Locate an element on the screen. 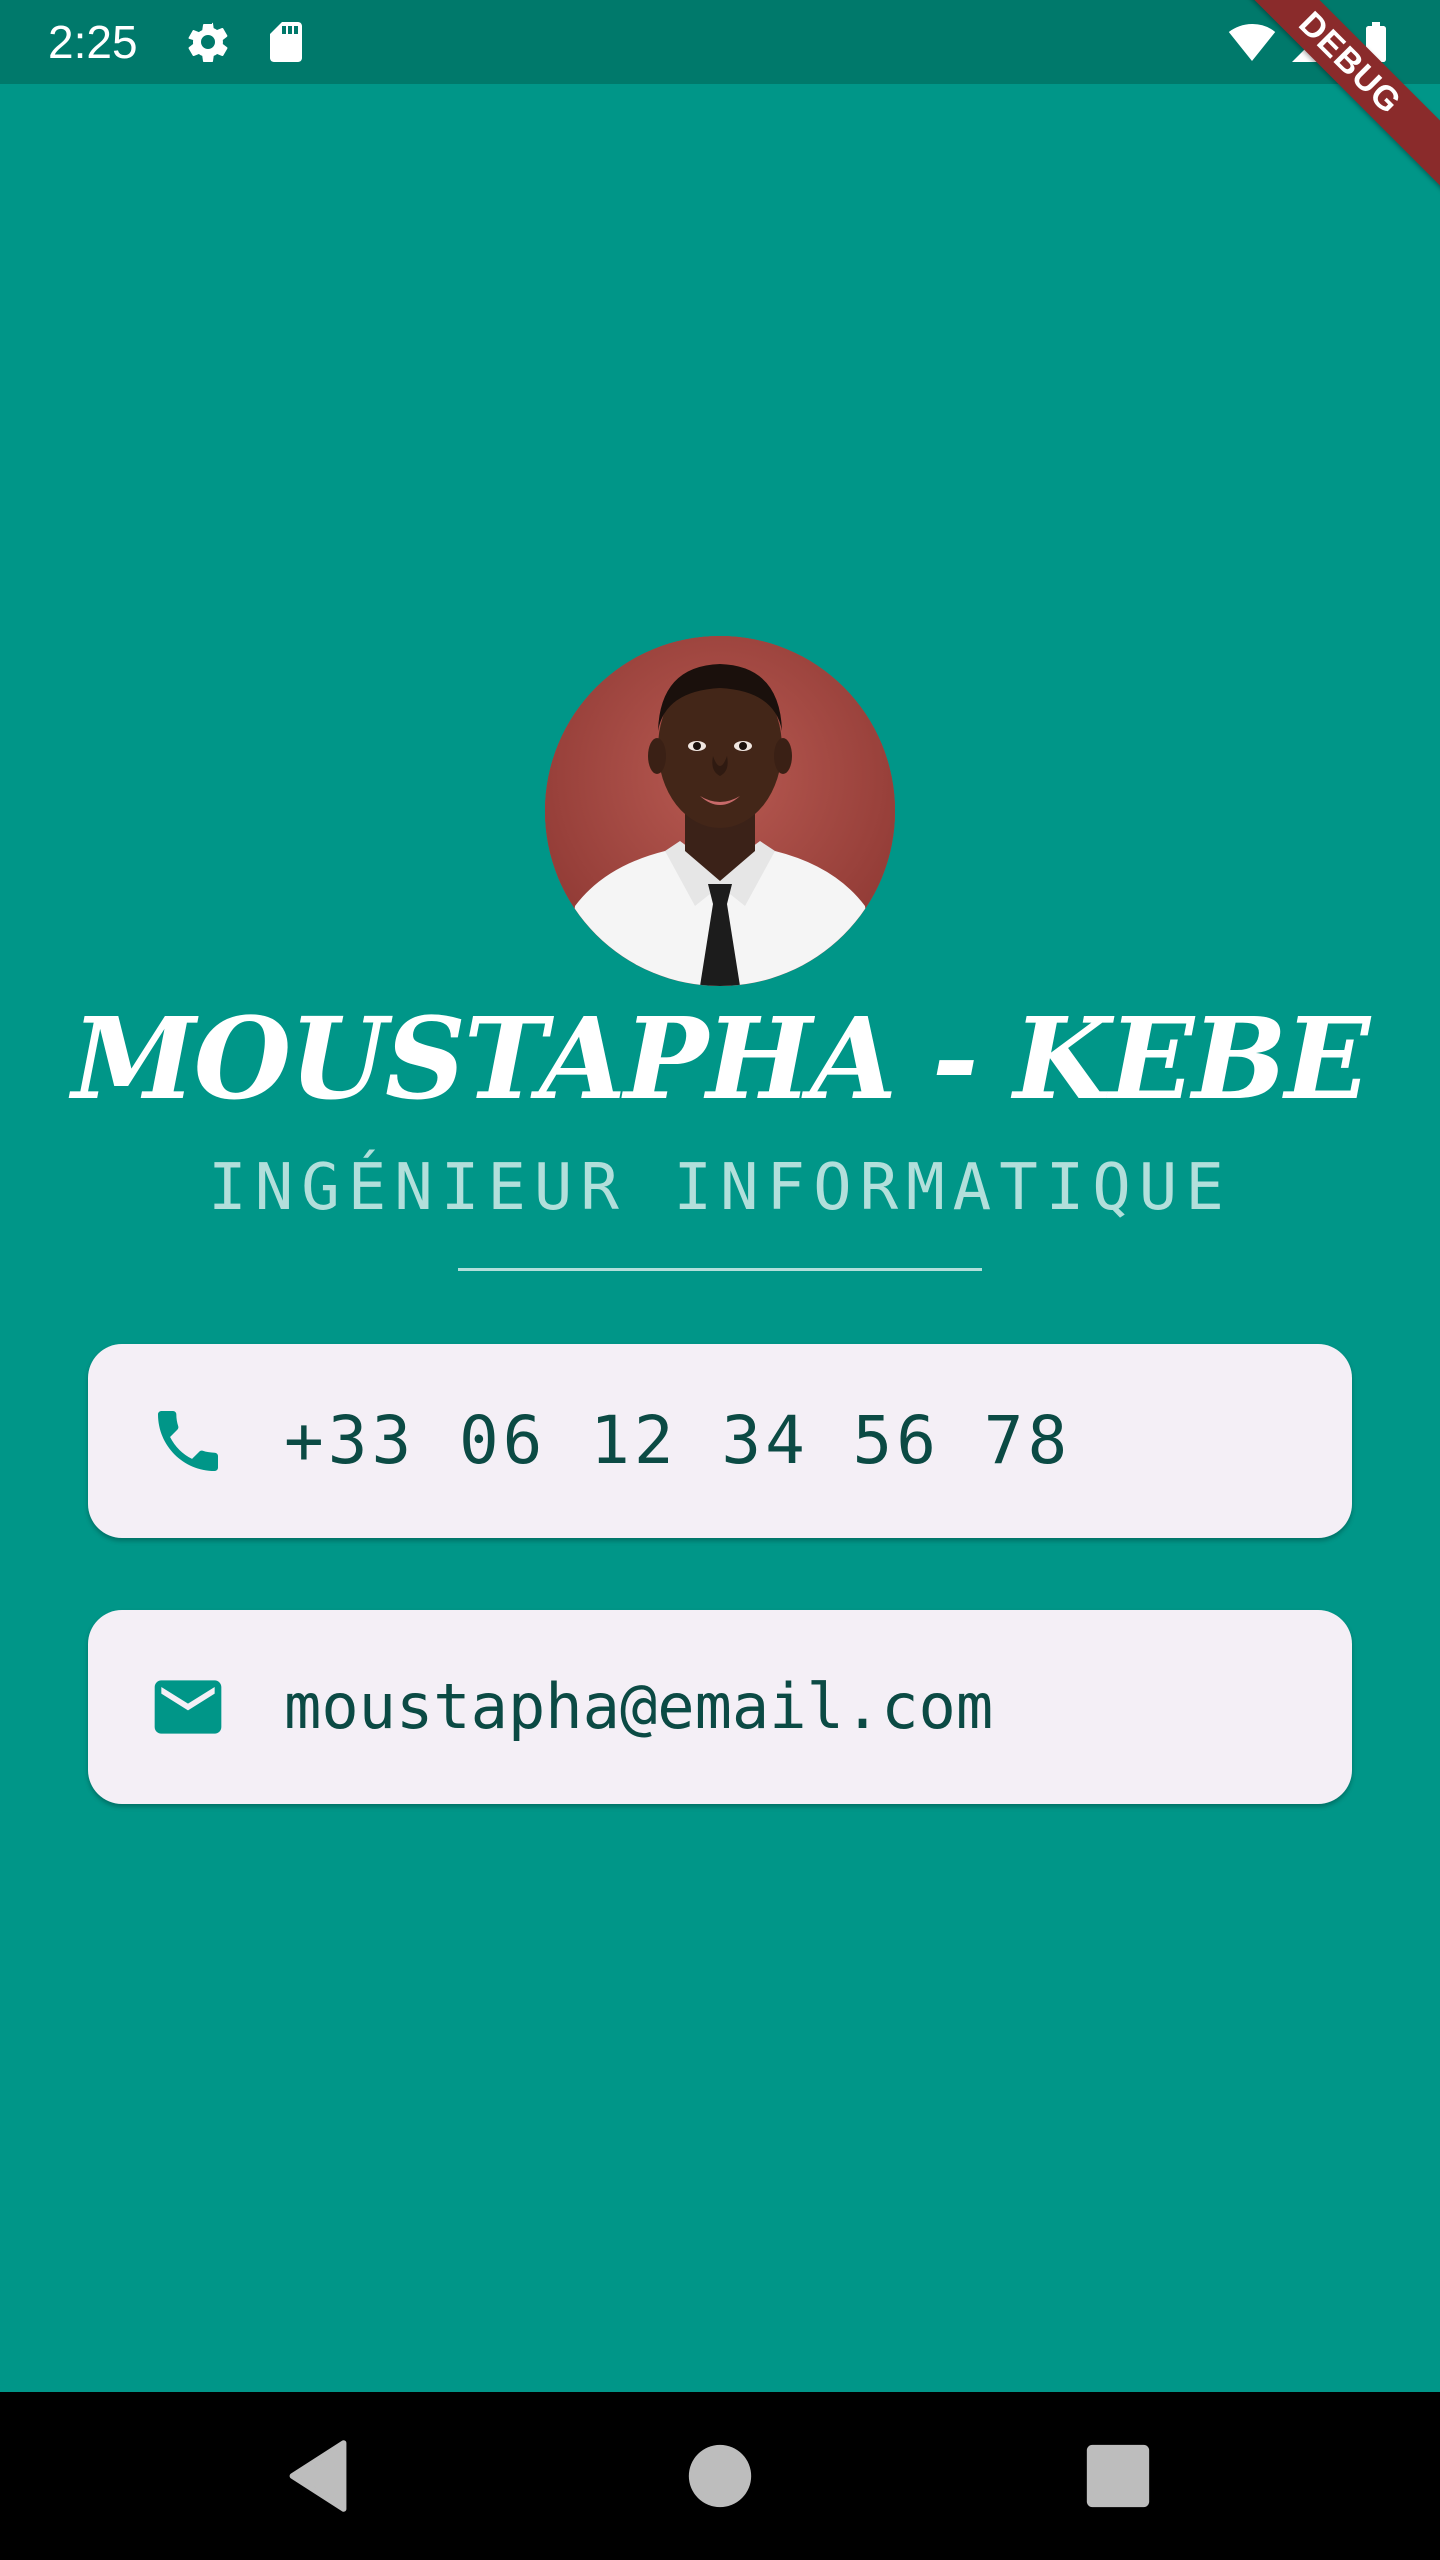 The image size is (1440, 2560). home-icon is located at coordinates (720, 2476).